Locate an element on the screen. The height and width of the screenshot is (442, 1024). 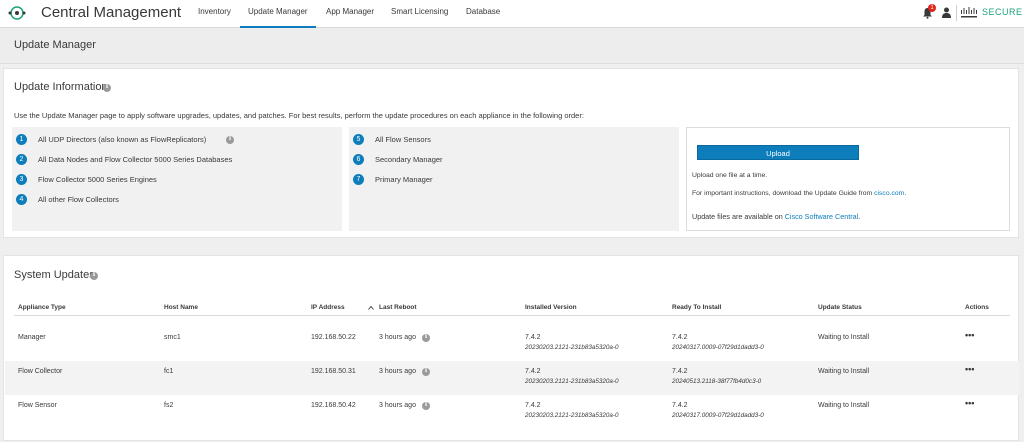
cell-host-name: smc1 is located at coordinates (172, 337).